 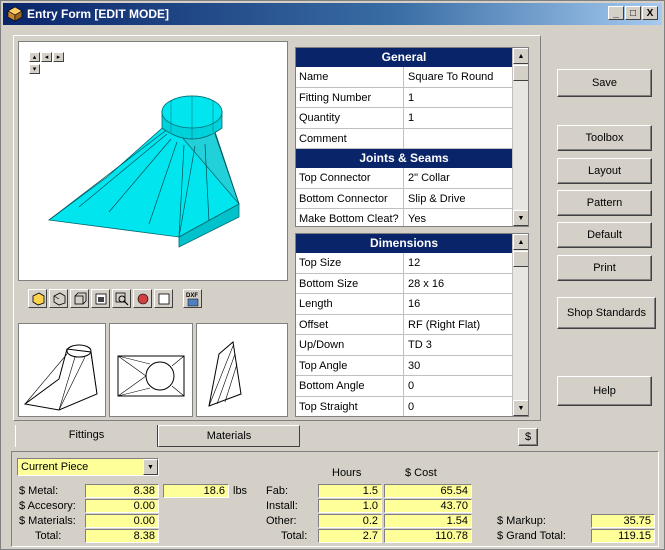 I want to click on maximize-button: □, so click(x=633, y=13).